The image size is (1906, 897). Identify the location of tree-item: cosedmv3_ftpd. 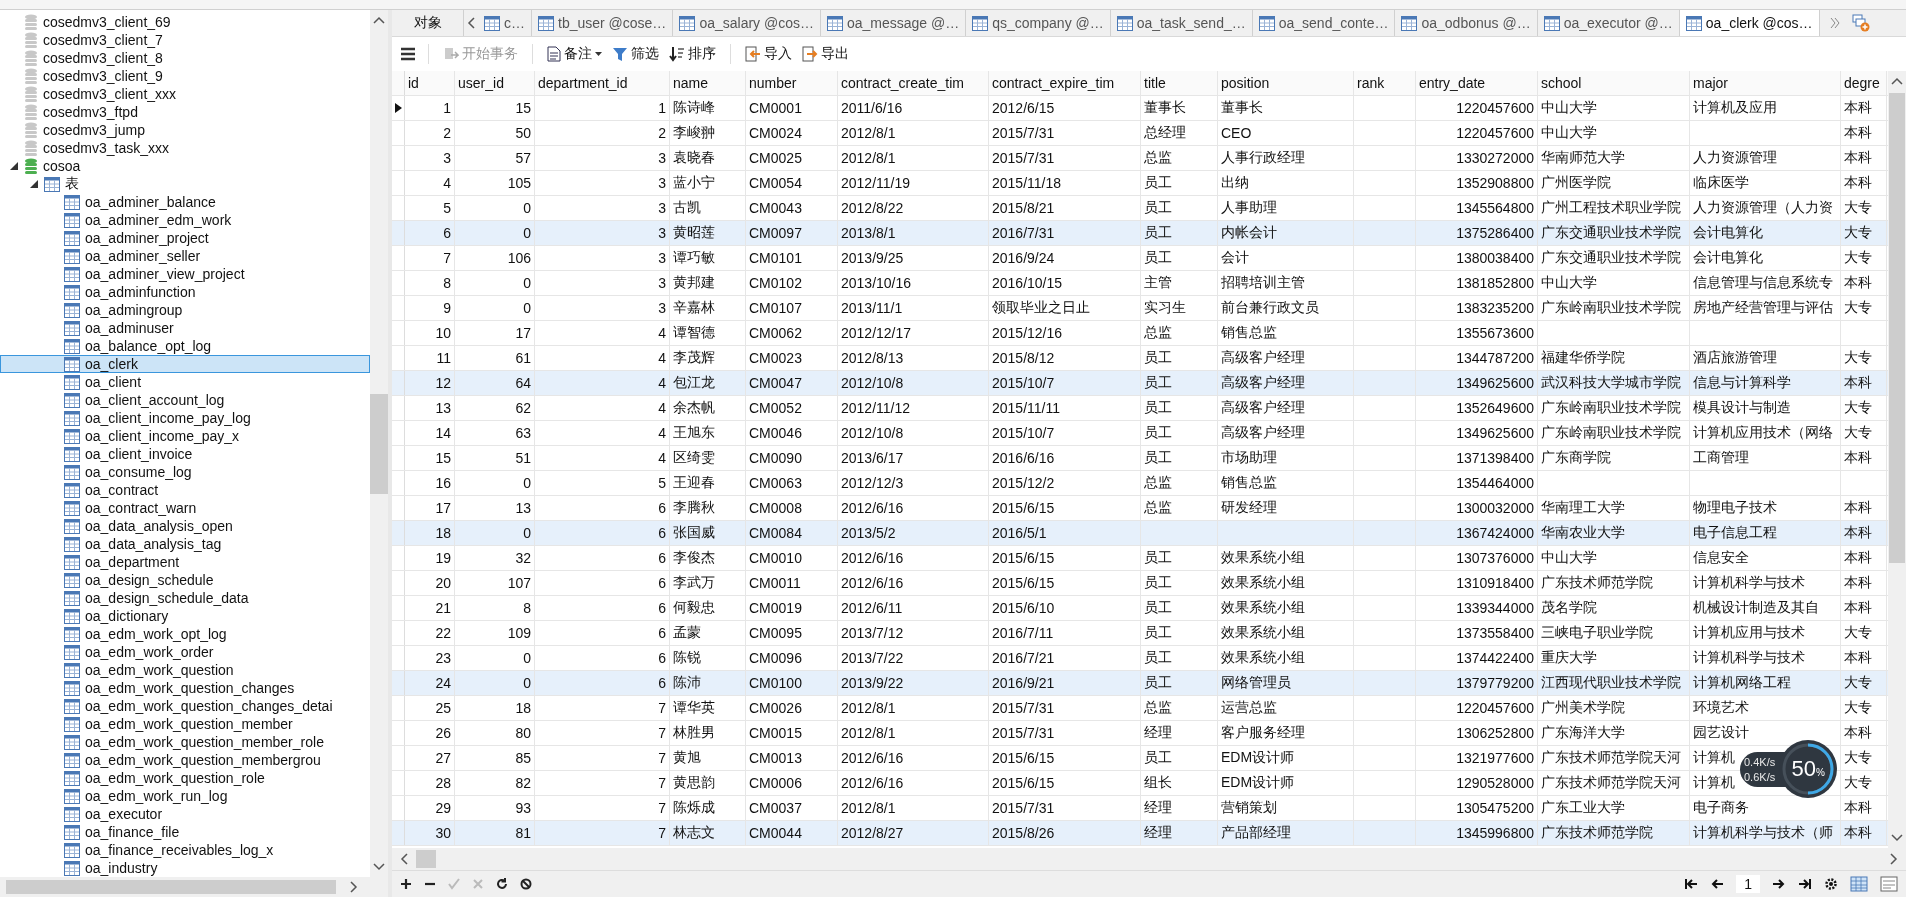
(185, 112).